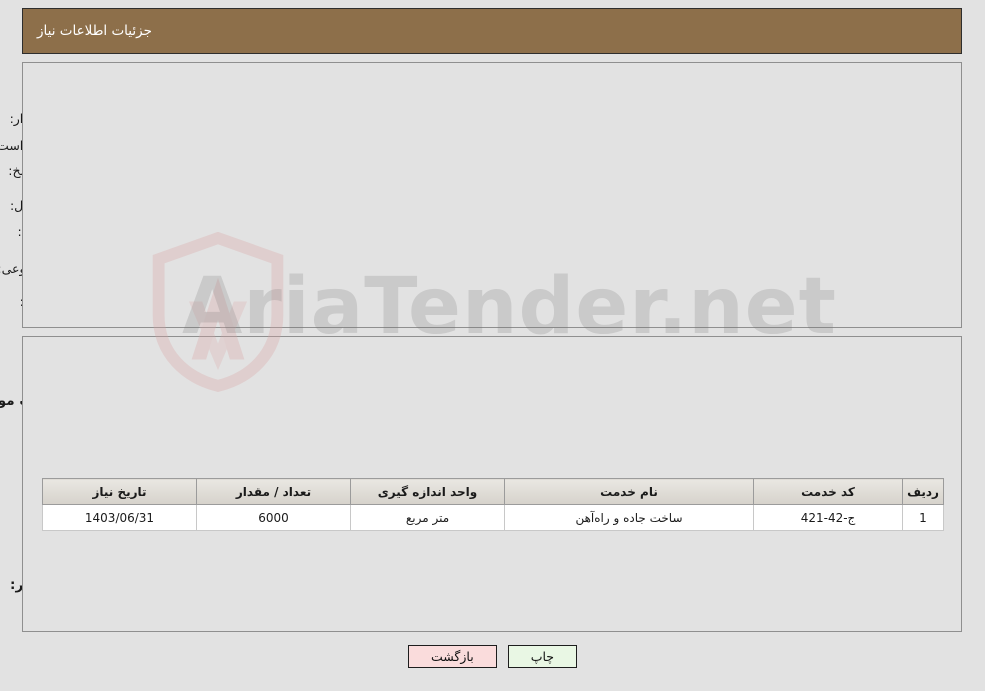 The image size is (985, 691). I want to click on col-quantity: تعداد / مقدار, so click(273, 491).